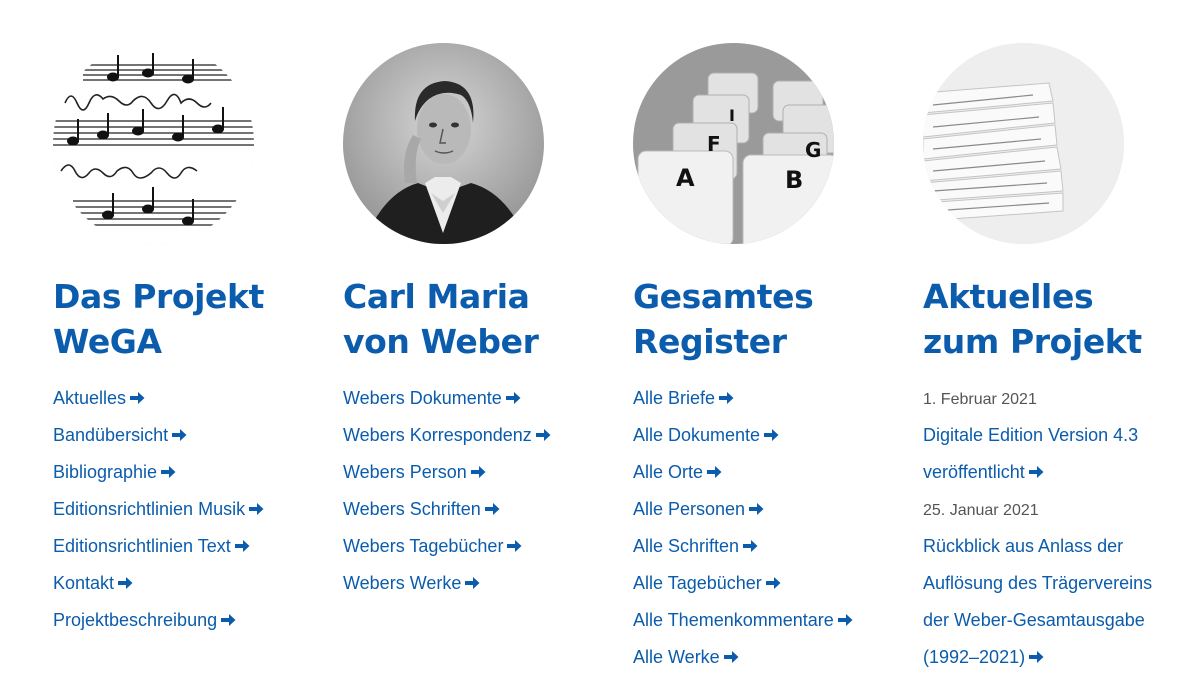 The height and width of the screenshot is (689, 1181). Describe the element at coordinates (668, 472) in the screenshot. I see `link-label: Alle Orte` at that location.